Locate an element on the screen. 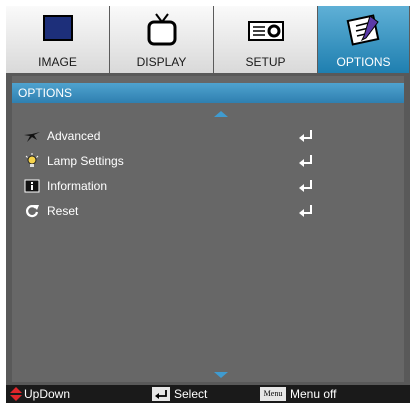 This screenshot has height=407, width=415. tab-label: SETUP is located at coordinates (265, 62).